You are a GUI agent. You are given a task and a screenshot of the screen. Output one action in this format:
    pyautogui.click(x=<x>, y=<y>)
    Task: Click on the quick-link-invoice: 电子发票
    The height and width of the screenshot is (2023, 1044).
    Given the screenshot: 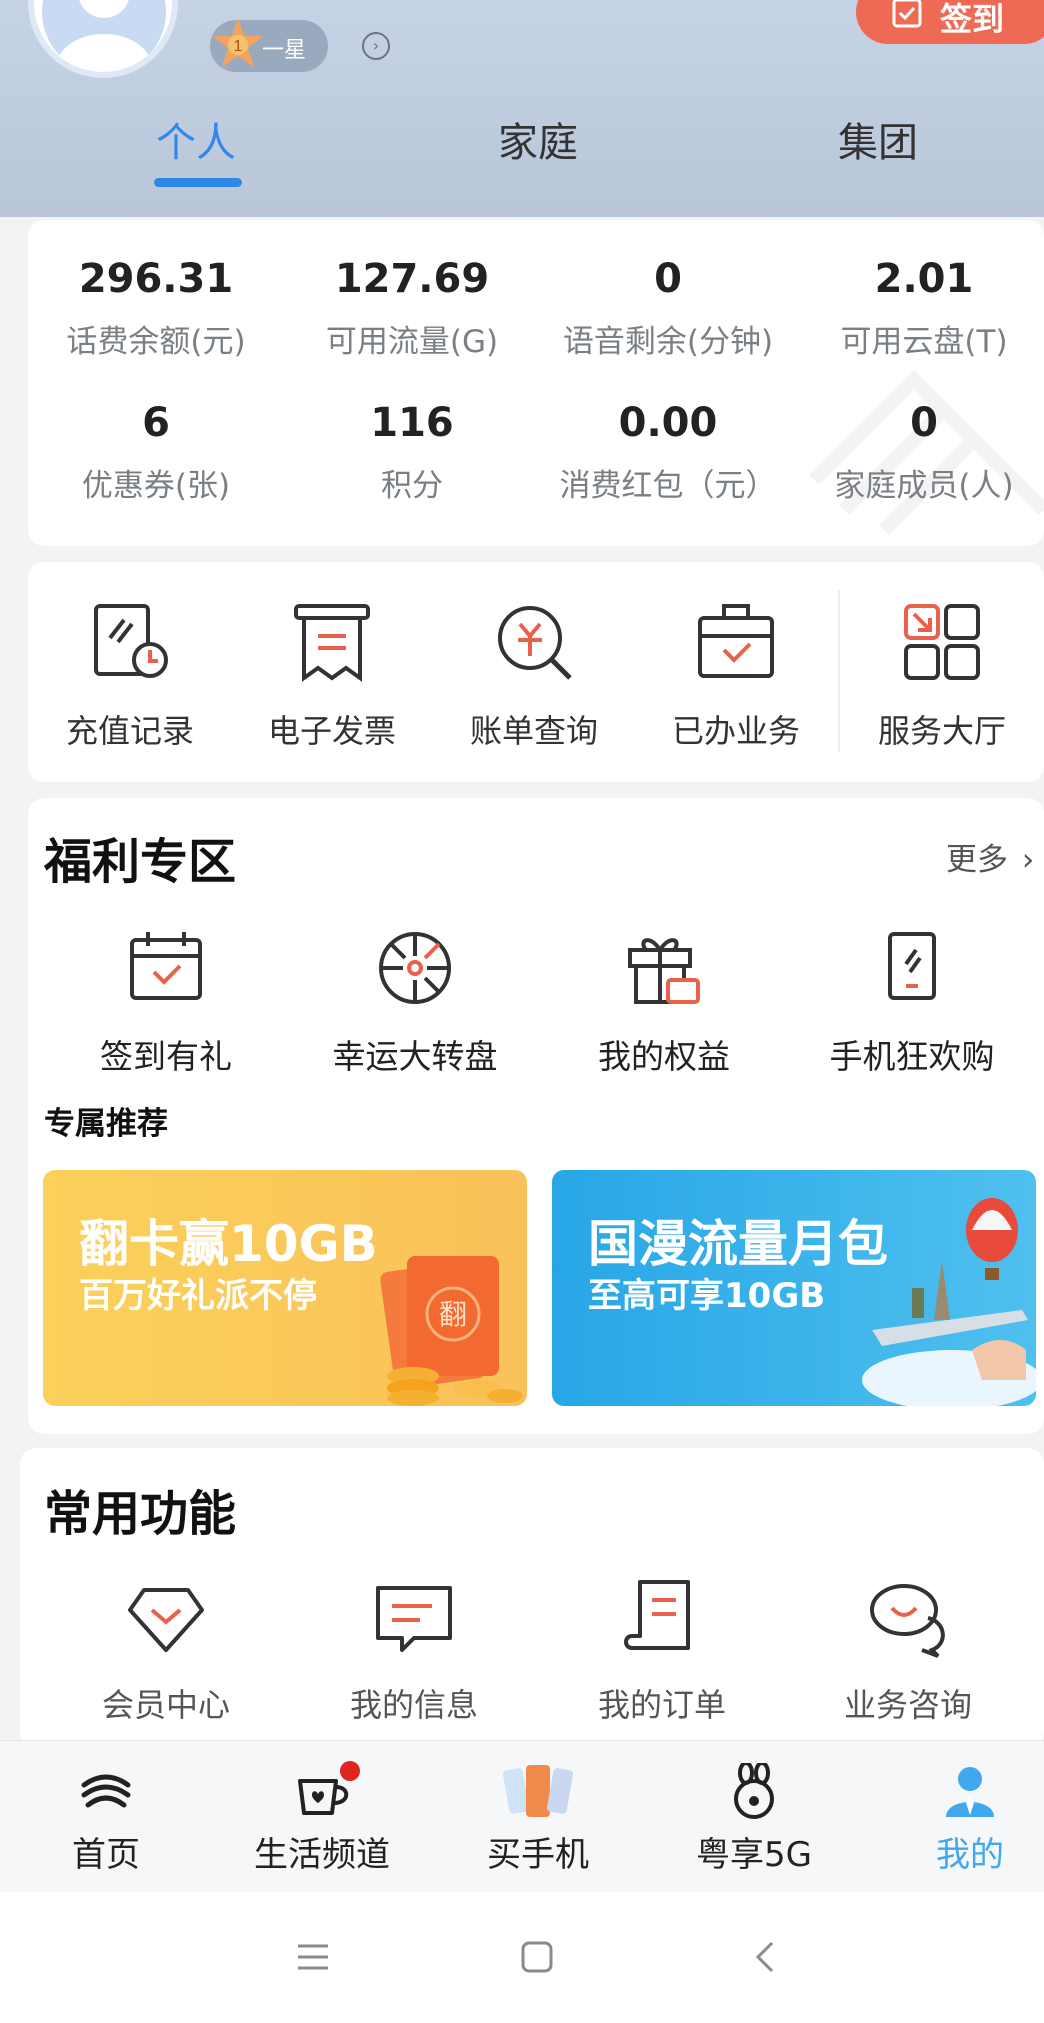 What is the action you would take?
    pyautogui.click(x=332, y=676)
    